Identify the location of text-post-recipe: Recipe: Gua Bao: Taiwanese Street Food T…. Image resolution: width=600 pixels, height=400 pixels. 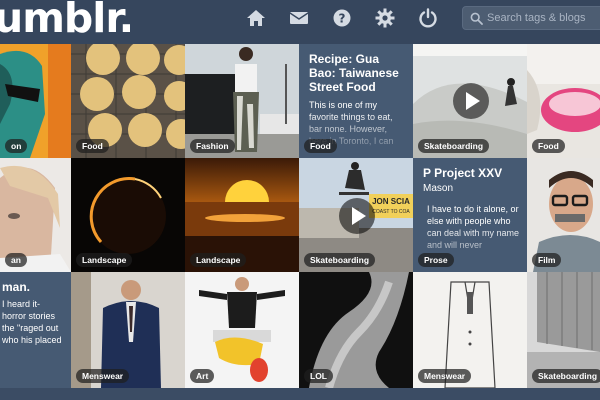
(356, 101).